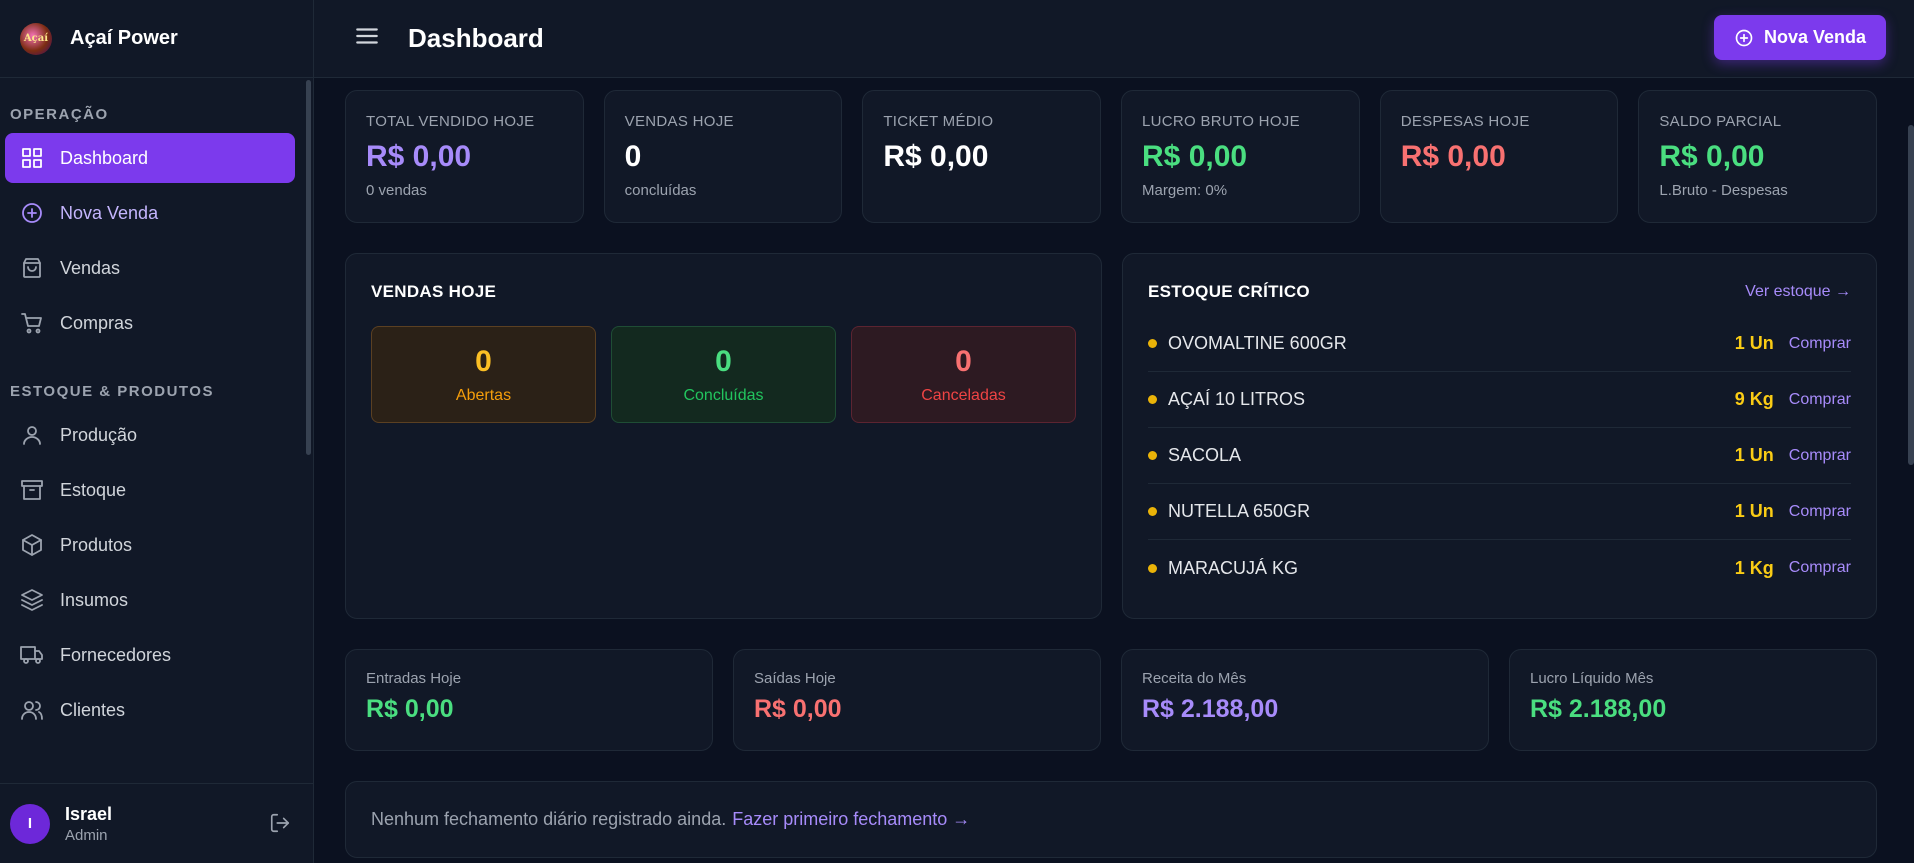 The width and height of the screenshot is (1914, 863). I want to click on sidebar-item-compras: Compras, so click(150, 323).